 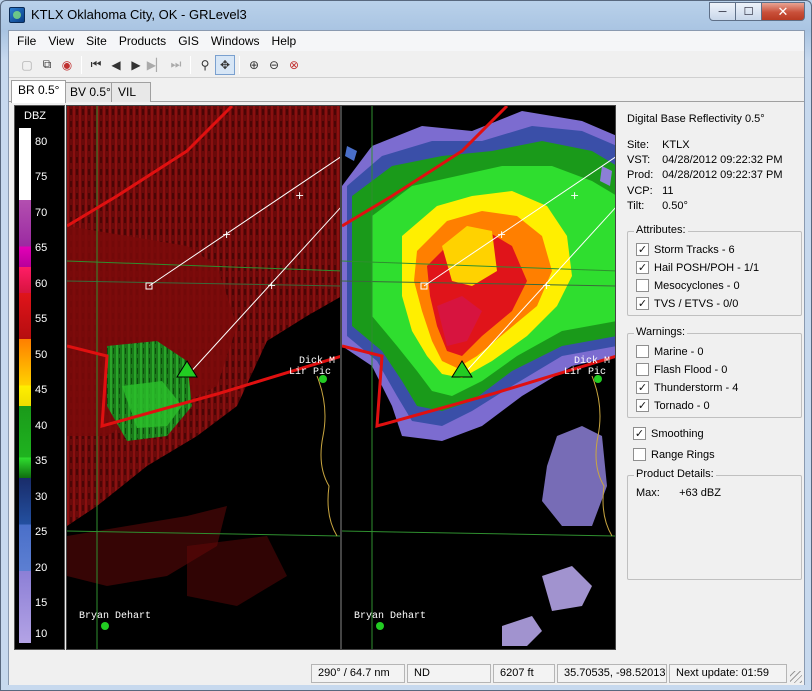 What do you see at coordinates (90, 92) in the screenshot?
I see `tab-bv: BV 0.5°` at bounding box center [90, 92].